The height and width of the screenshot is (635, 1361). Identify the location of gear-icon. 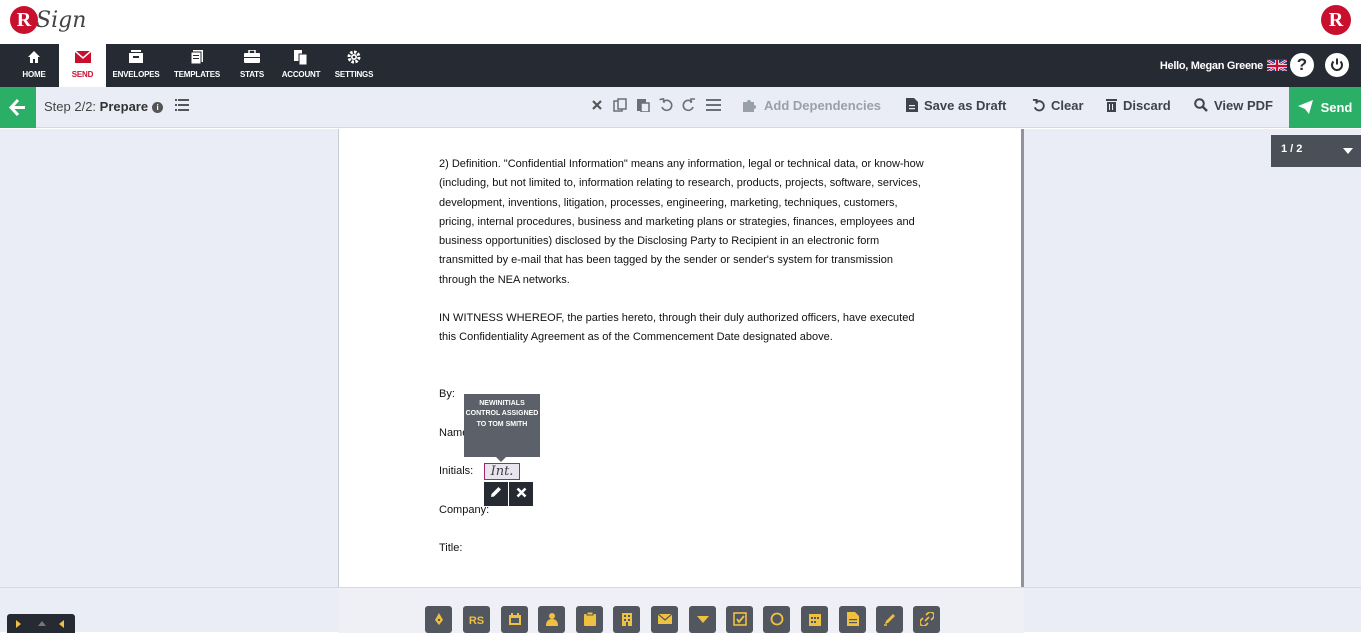
(354, 56).